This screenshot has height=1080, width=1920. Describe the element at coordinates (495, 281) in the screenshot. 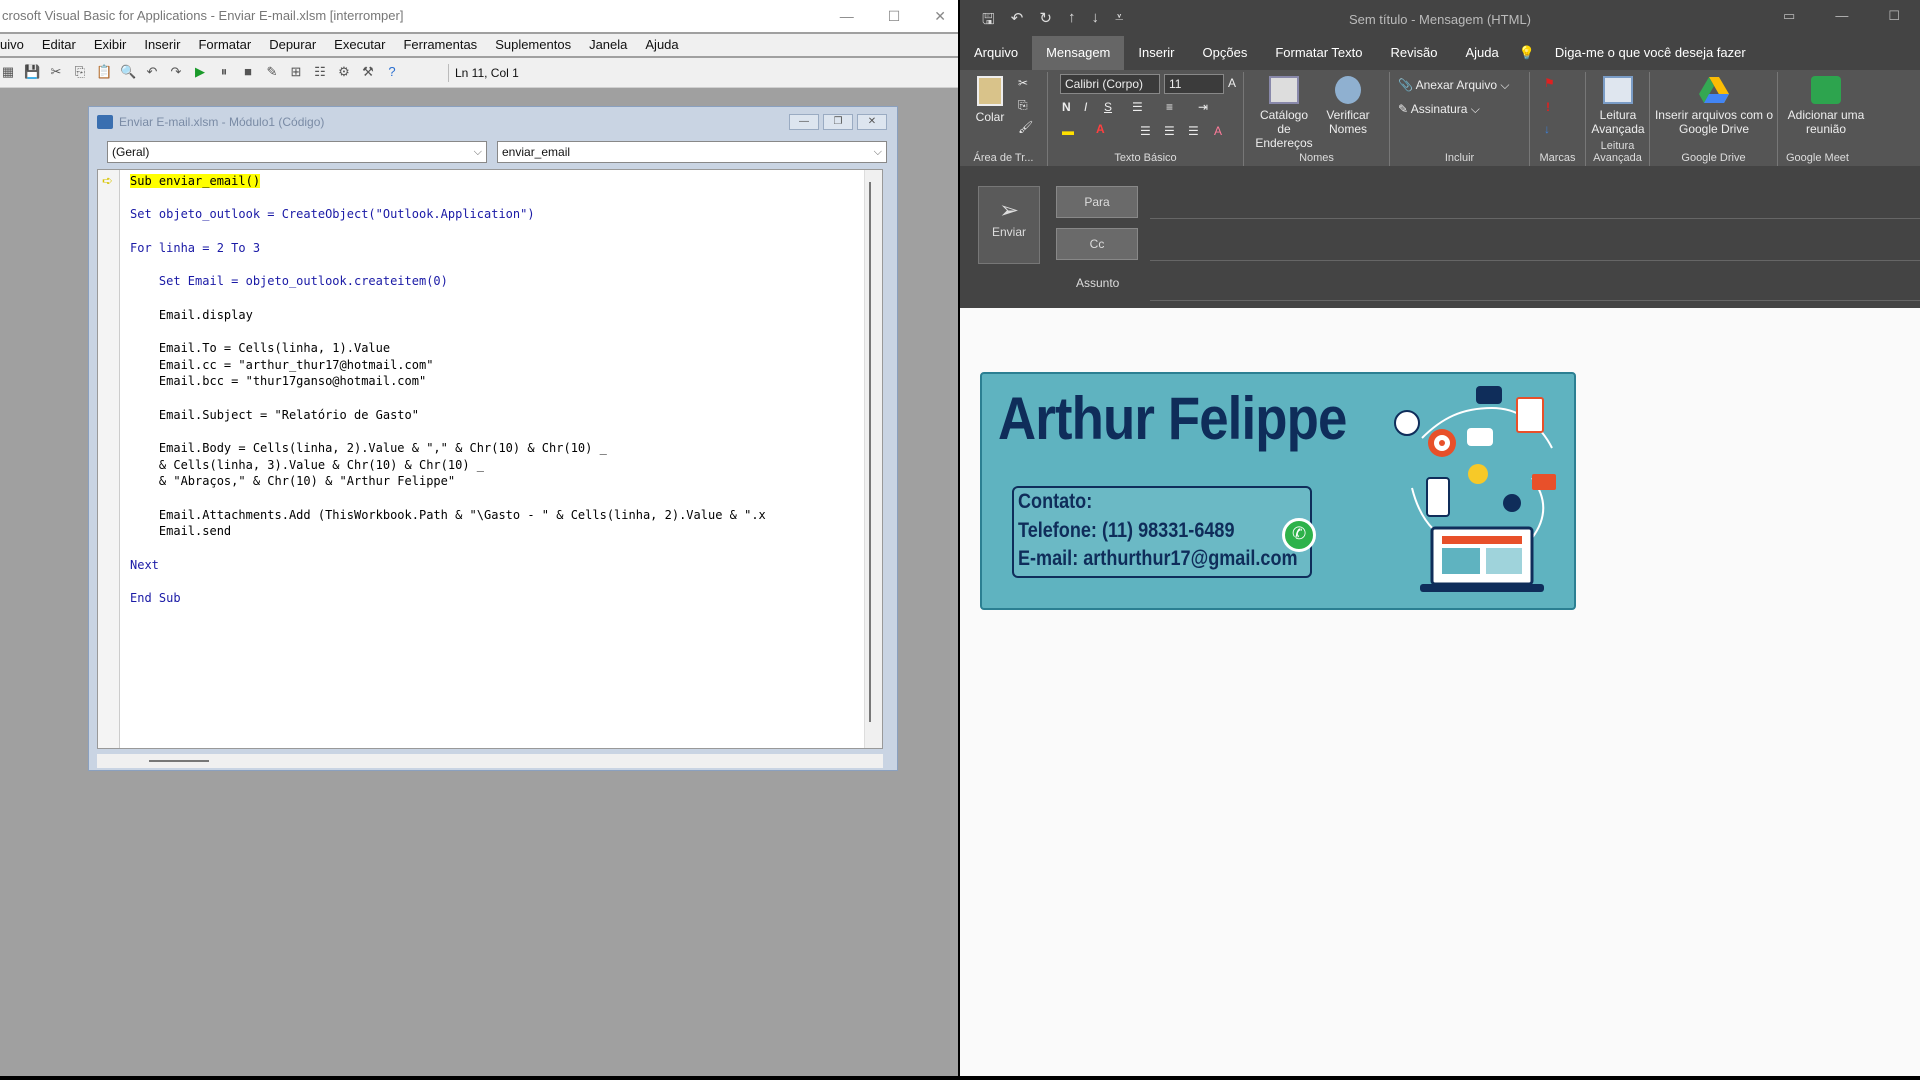

I see `code-line: Set Email = objeto_outlook.createitem(0)` at that location.